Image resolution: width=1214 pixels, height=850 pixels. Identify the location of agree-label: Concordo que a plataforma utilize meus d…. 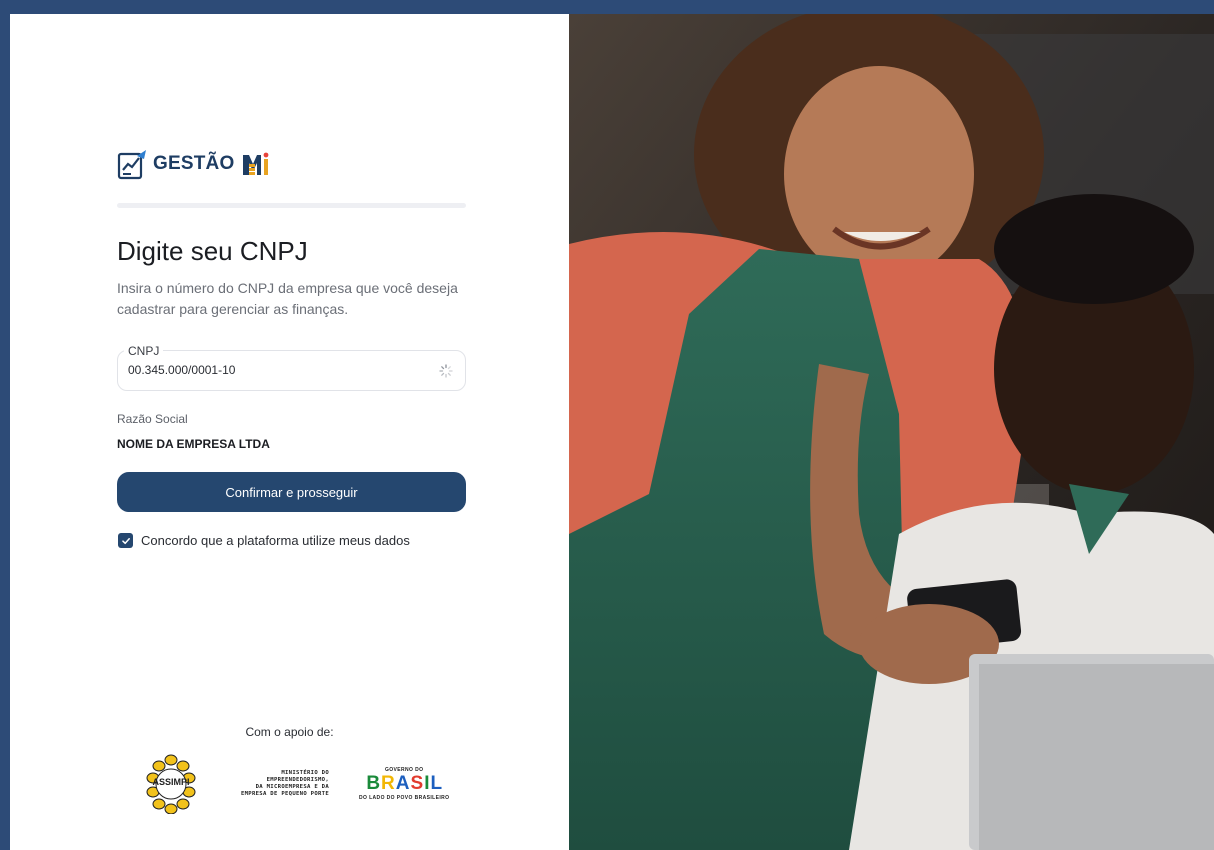
(275, 540).